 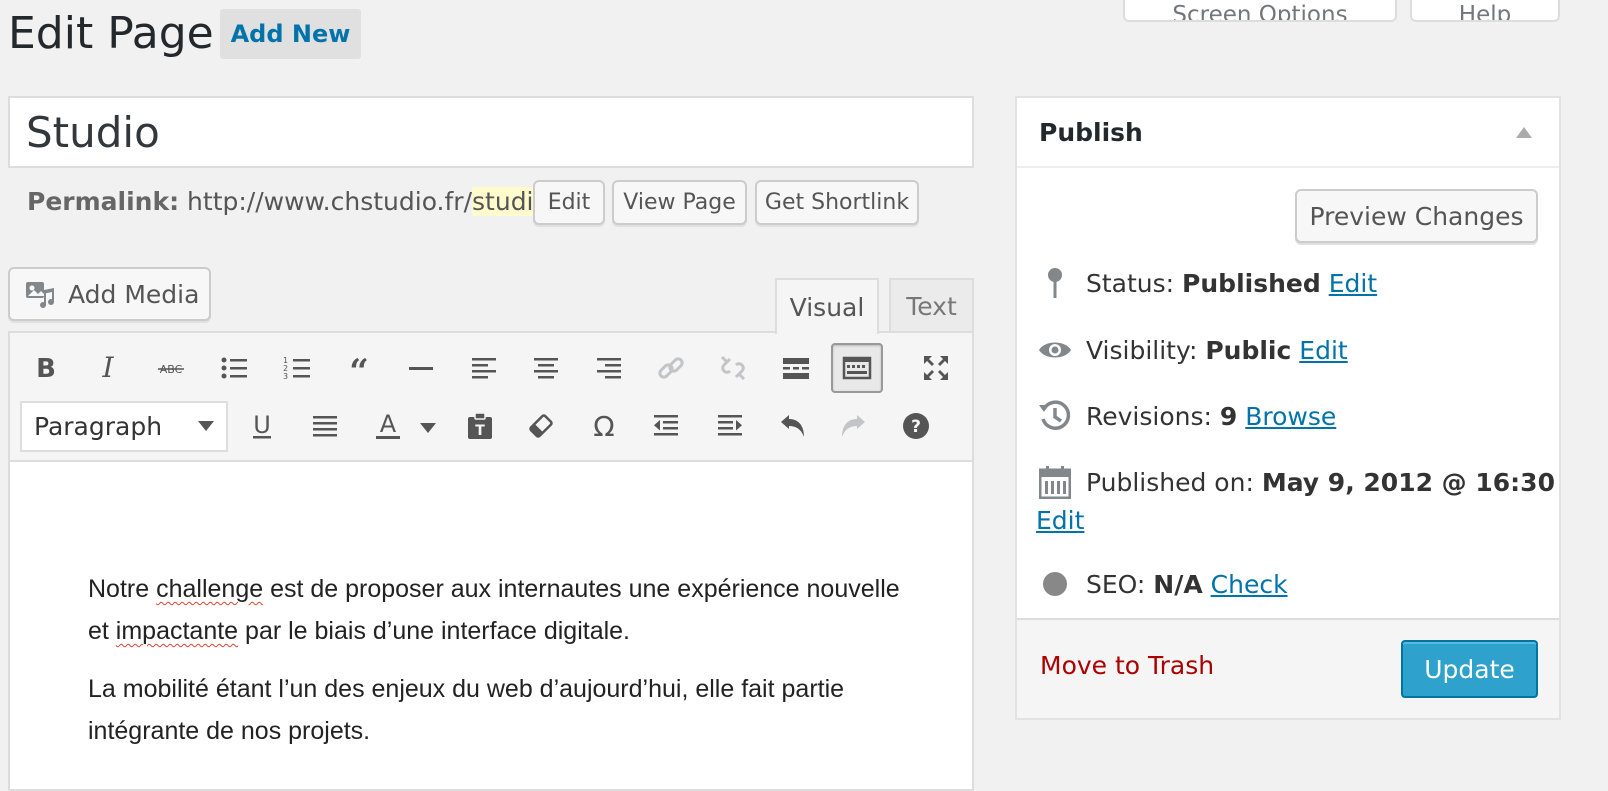 What do you see at coordinates (1178, 584) in the screenshot?
I see `seo-value: N/A` at bounding box center [1178, 584].